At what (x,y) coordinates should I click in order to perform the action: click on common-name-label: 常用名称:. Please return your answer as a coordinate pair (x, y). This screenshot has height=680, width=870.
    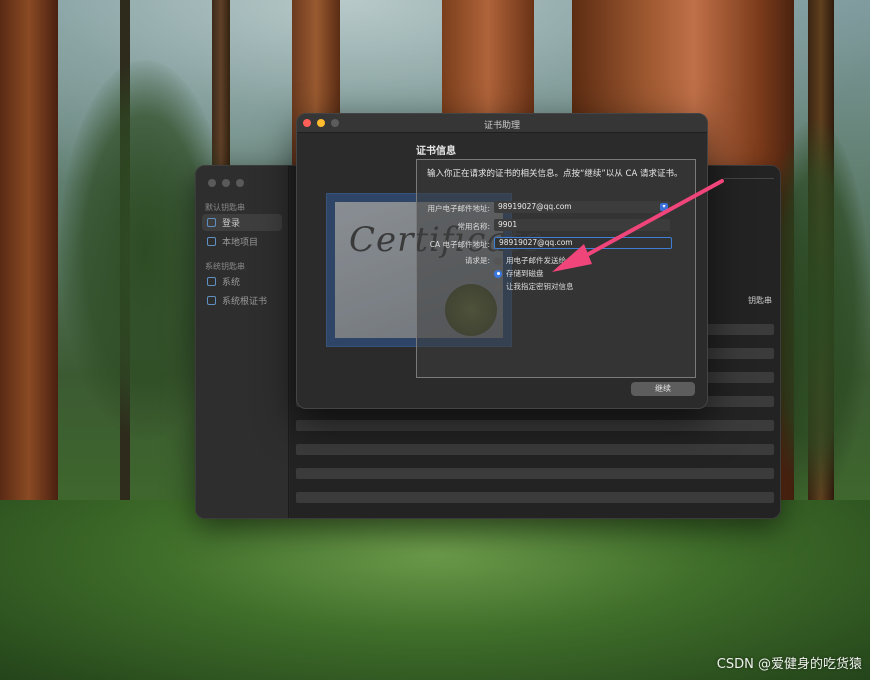
    Looking at the image, I should click on (473, 226).